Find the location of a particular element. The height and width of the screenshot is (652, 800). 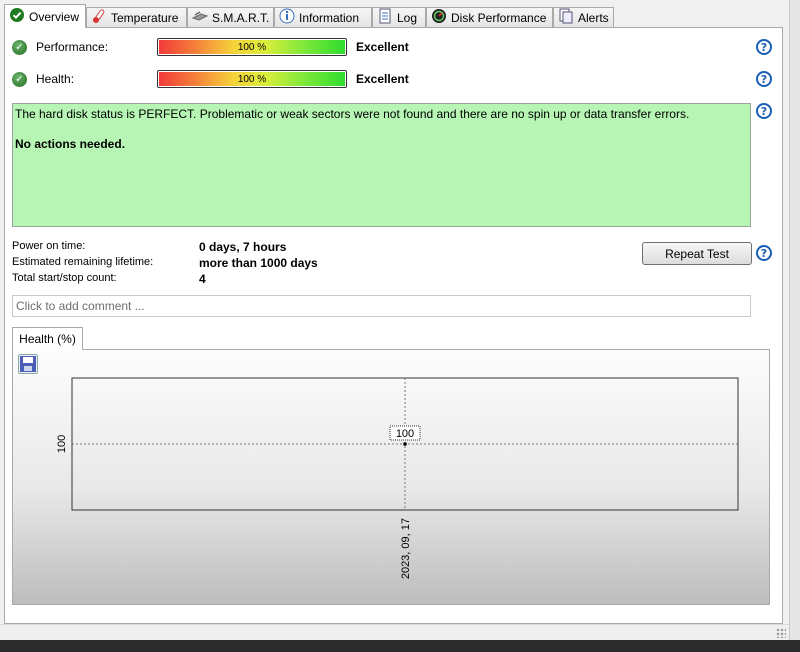

tab-overview: Overview is located at coordinates (45, 16).